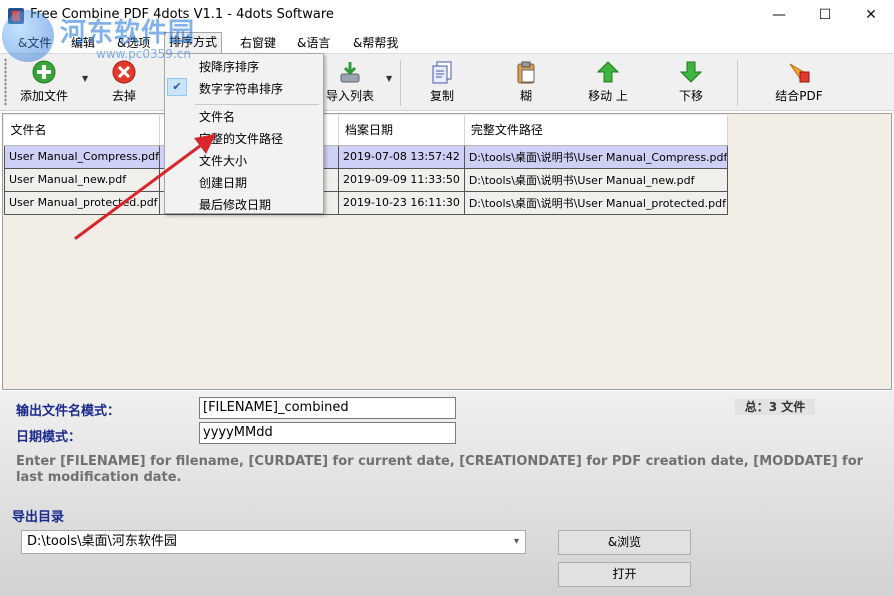  I want to click on remove-icon, so click(124, 72).